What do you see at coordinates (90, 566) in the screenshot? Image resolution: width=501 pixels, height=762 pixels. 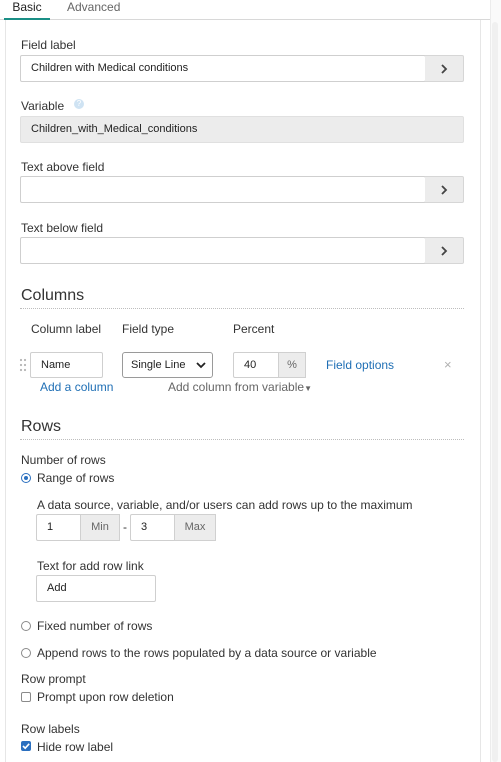 I see `add-row-link-caption: Text for add row link` at bounding box center [90, 566].